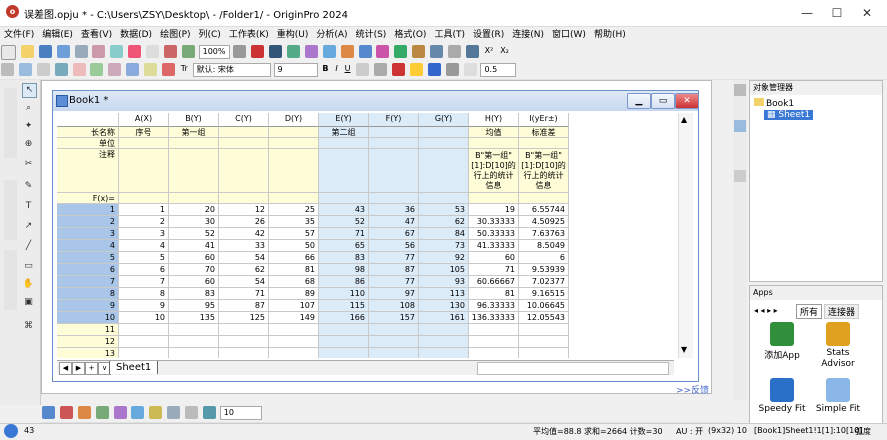  What do you see at coordinates (544, 234) in the screenshot?
I see `data-cell: 7.63763` at bounding box center [544, 234].